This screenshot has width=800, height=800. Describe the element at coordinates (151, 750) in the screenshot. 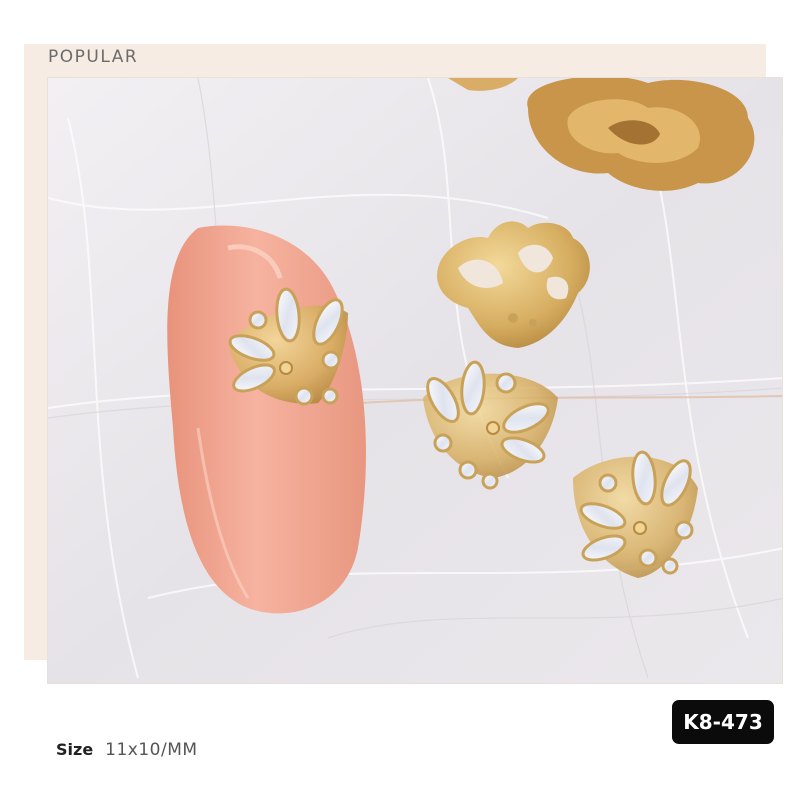

I see `size-value: 11x10/MM` at that location.